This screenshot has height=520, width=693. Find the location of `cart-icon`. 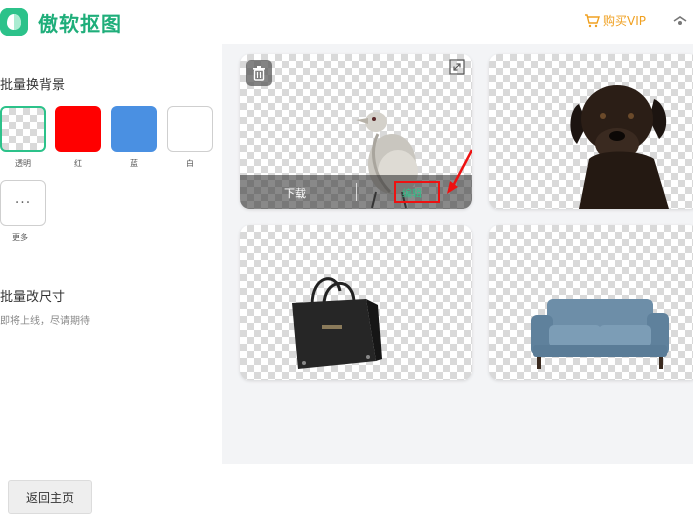

cart-icon is located at coordinates (592, 20).